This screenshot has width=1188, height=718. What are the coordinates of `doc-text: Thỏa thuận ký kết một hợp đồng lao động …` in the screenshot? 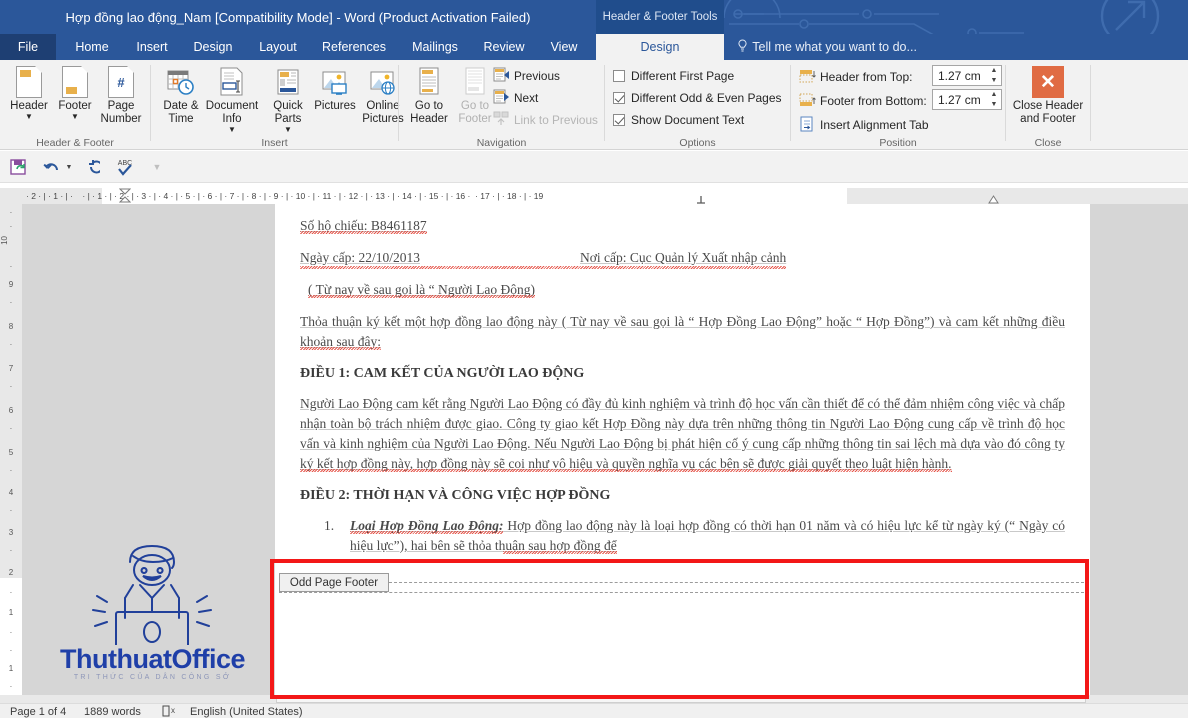 It's located at (682, 331).